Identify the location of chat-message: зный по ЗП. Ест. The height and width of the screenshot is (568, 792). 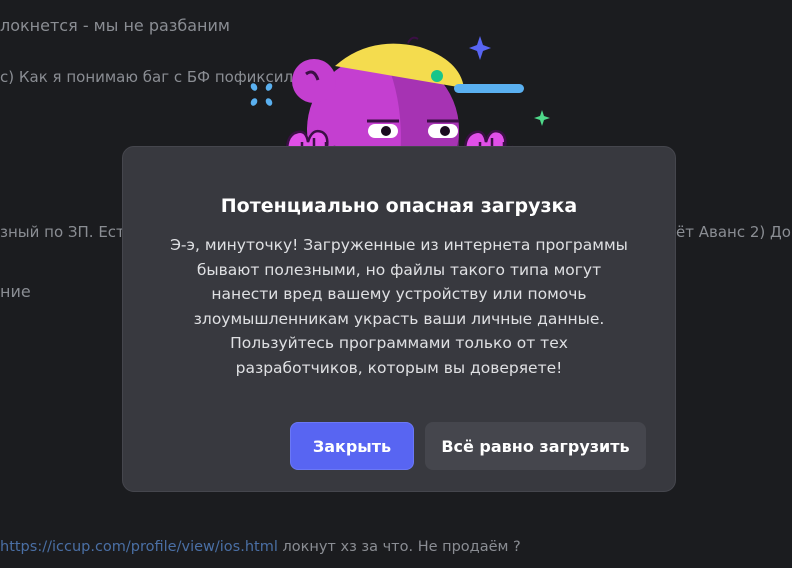
(62, 232).